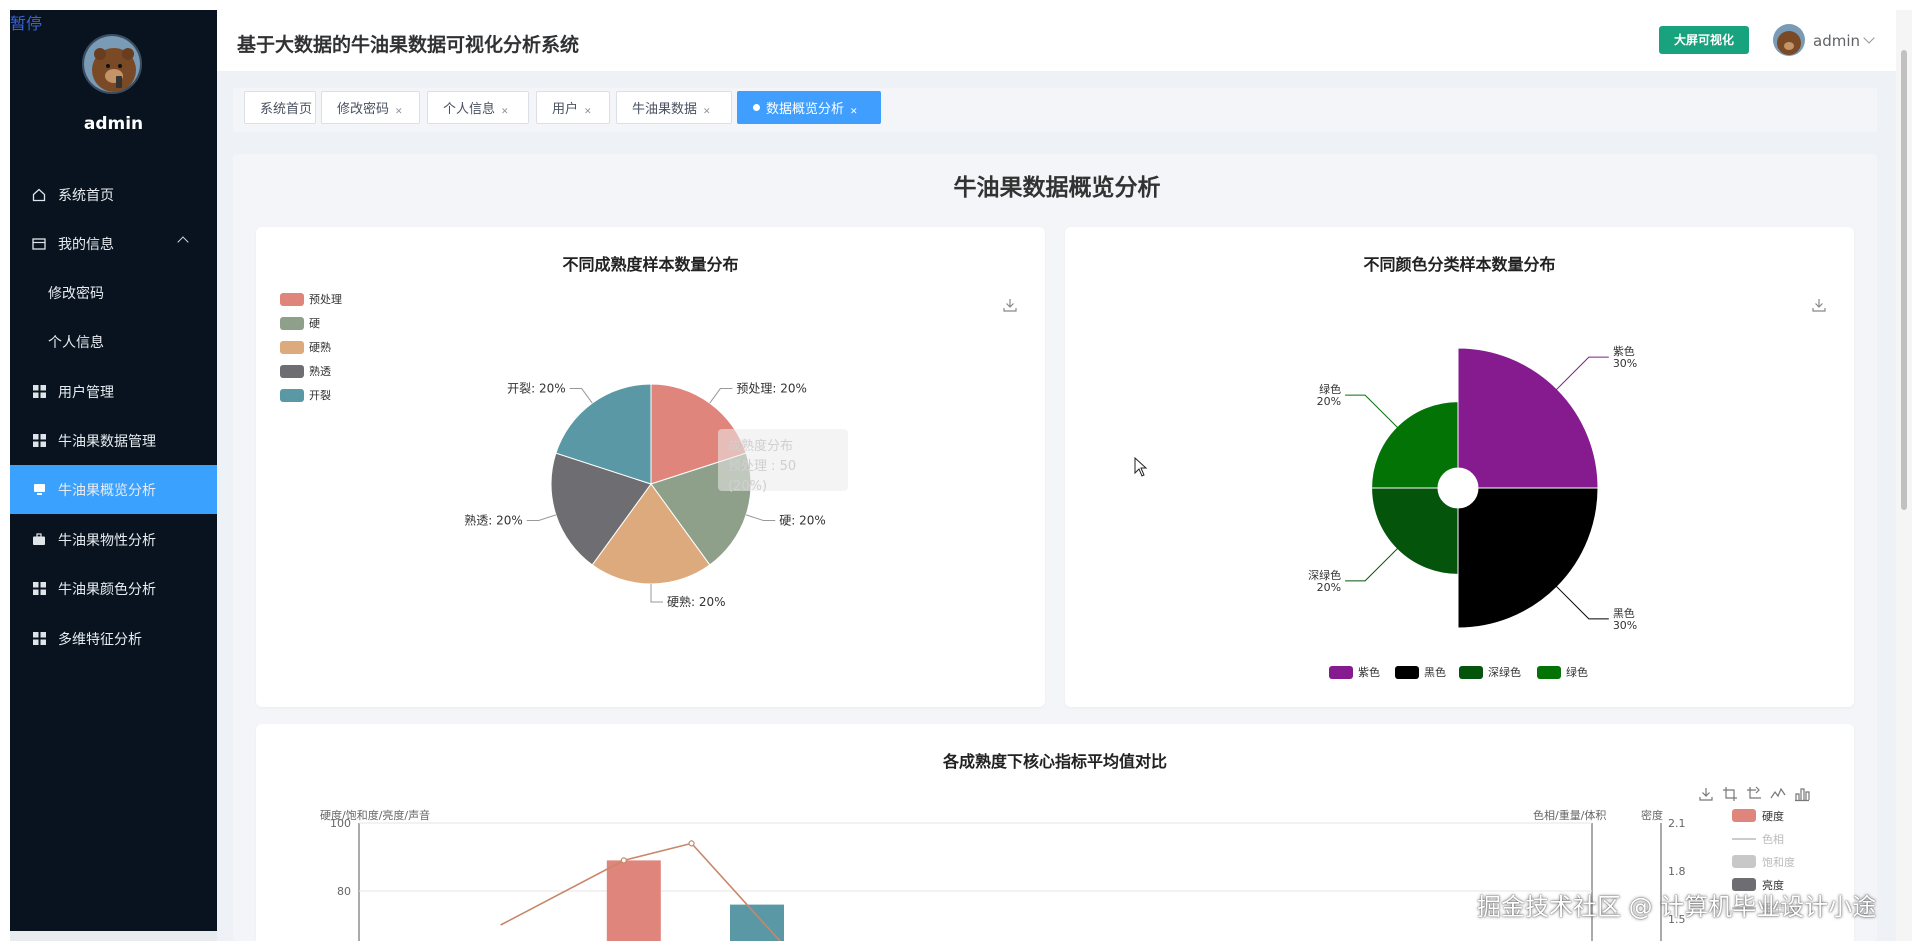 The height and width of the screenshot is (941, 1912). Describe the element at coordinates (1773, 816) in the screenshot. I see `legend-label: 硬度` at that location.